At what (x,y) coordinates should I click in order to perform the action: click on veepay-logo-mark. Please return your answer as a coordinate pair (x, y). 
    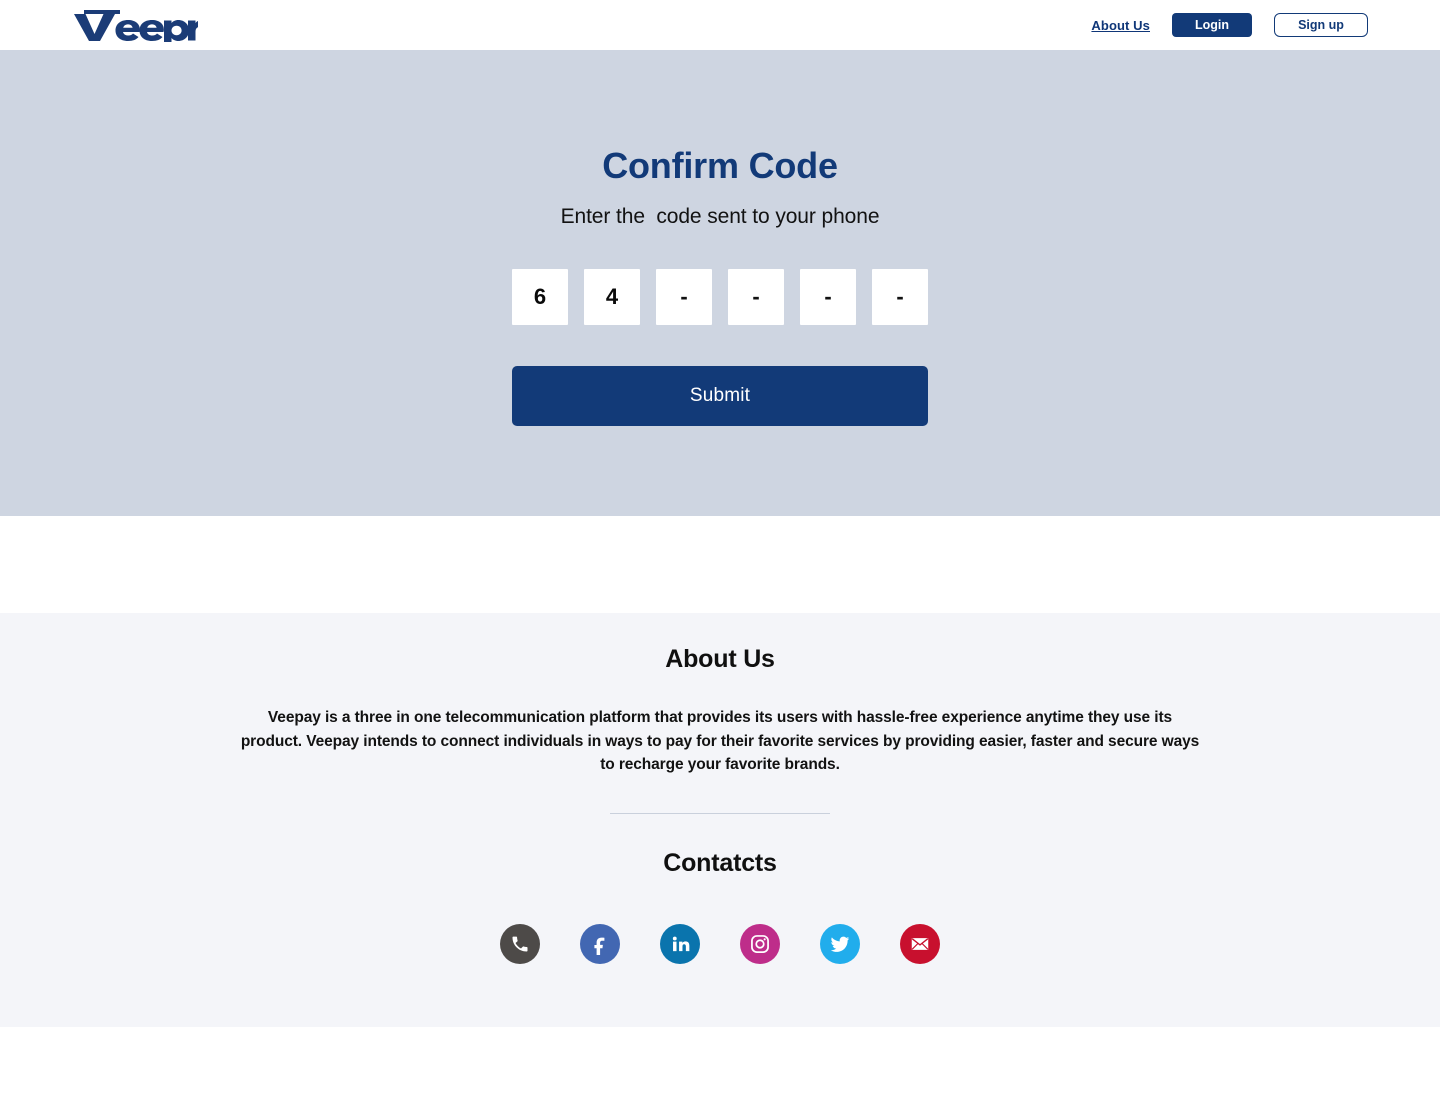
    Looking at the image, I should click on (136, 26).